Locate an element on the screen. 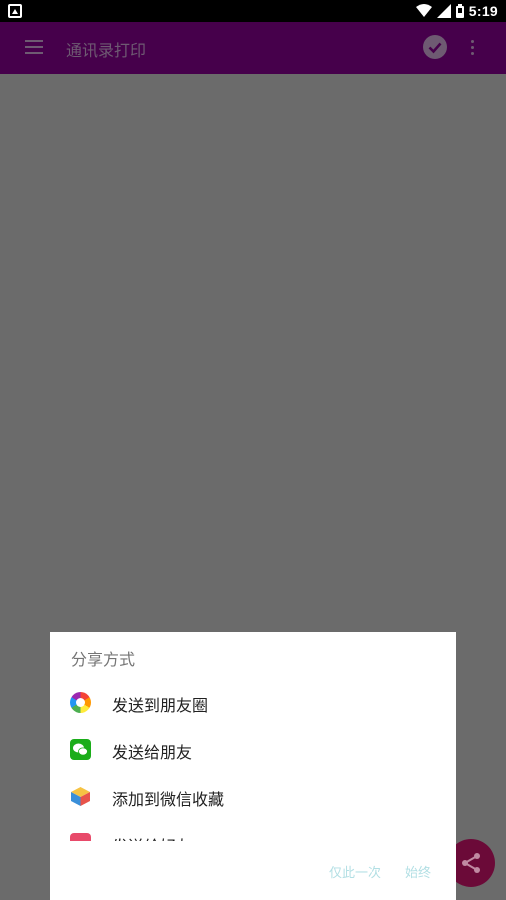 The image size is (506, 900). battery-icon is located at coordinates (459, 11).